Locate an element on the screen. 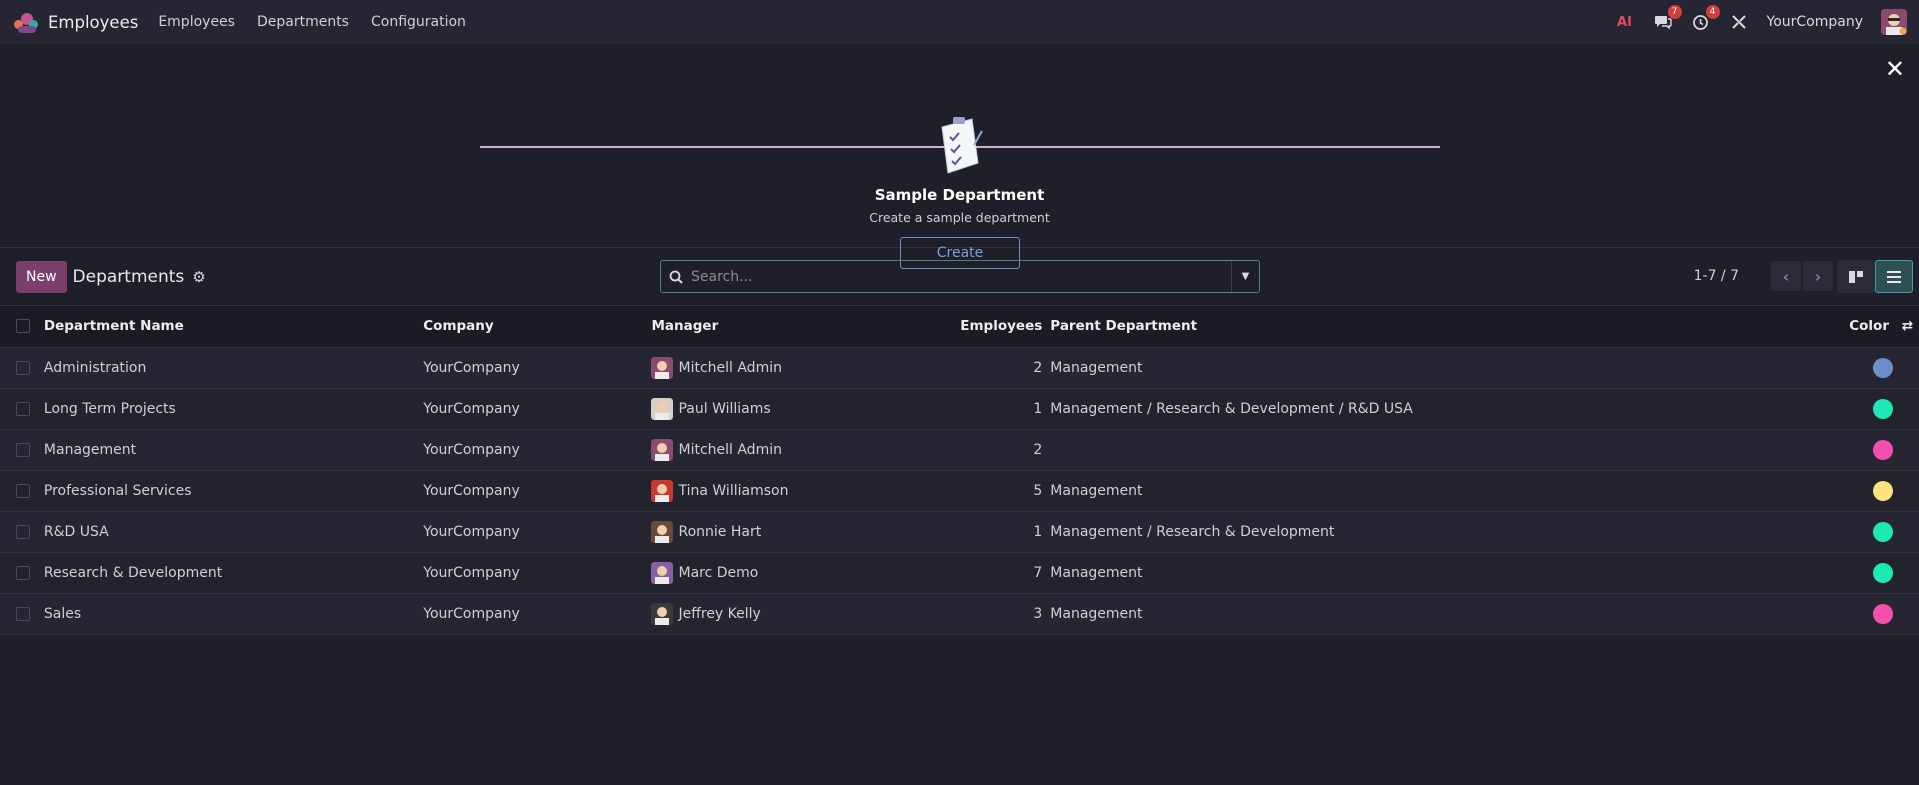  menu-departments: Departments is located at coordinates (303, 22).